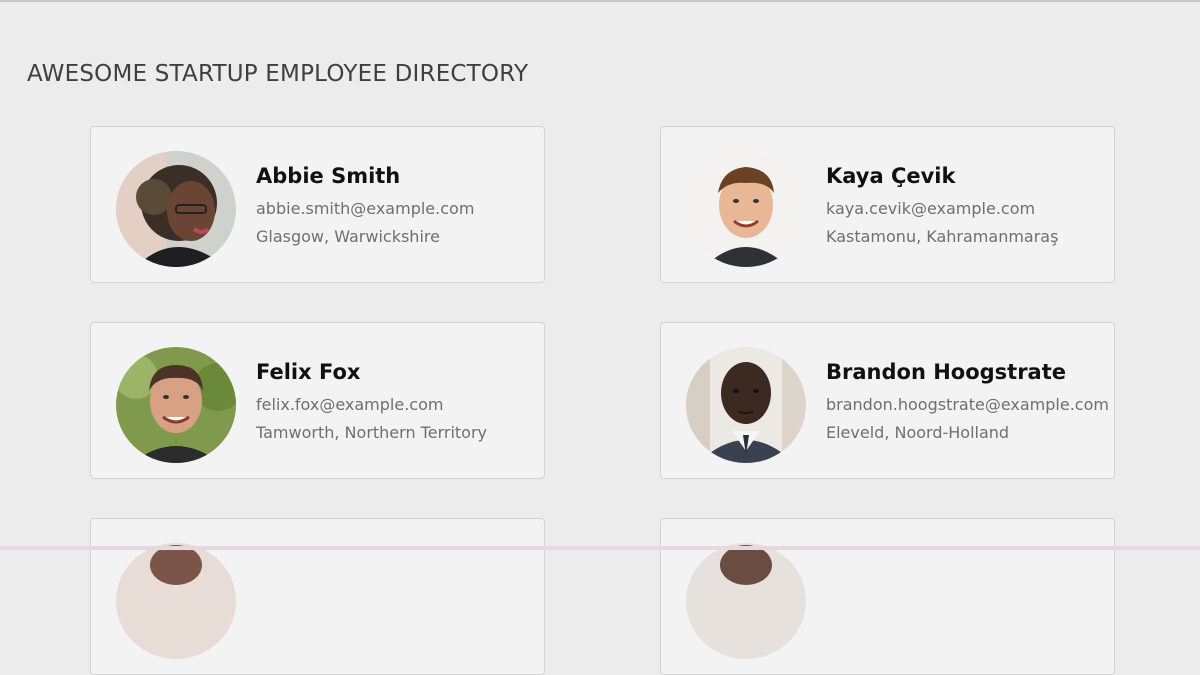 This screenshot has height=675, width=1200. What do you see at coordinates (328, 176) in the screenshot?
I see `employee-name: Abbie Smith` at bounding box center [328, 176].